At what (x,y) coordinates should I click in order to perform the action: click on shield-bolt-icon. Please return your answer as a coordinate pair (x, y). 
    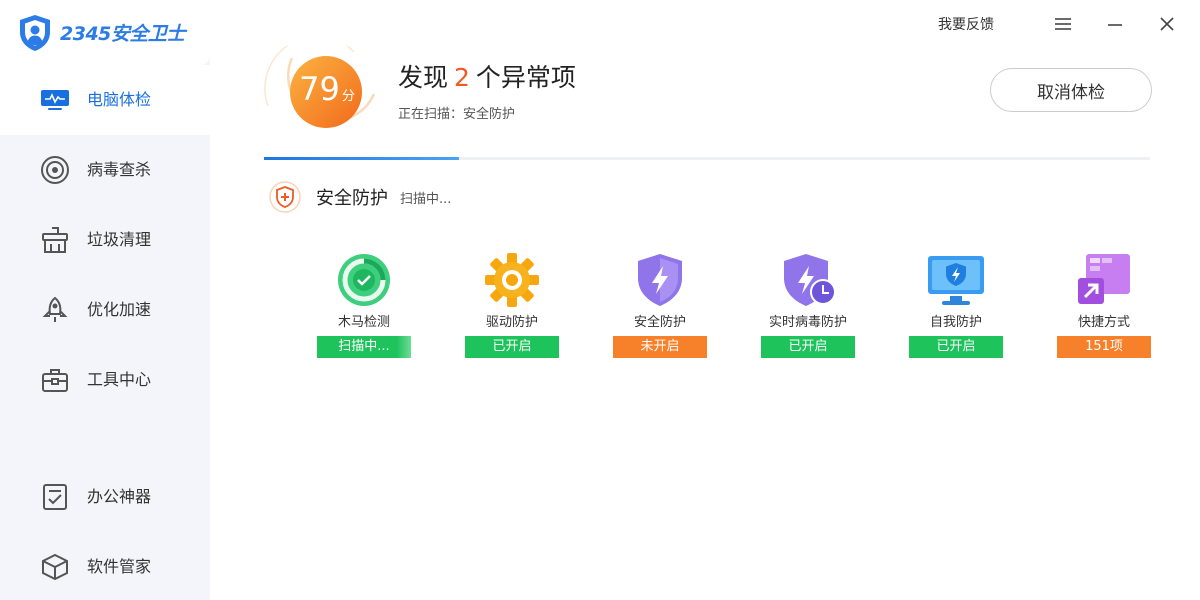
    Looking at the image, I should click on (660, 280).